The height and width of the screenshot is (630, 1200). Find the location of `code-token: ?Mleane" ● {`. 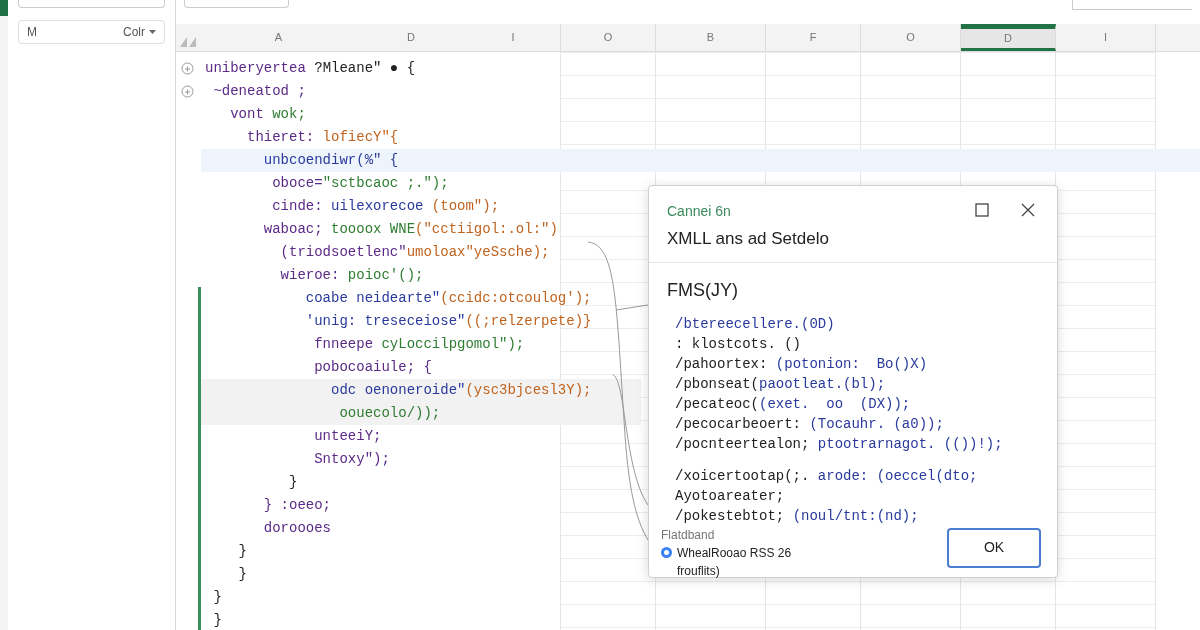

code-token: ?Mleane" ● { is located at coordinates (364, 68).